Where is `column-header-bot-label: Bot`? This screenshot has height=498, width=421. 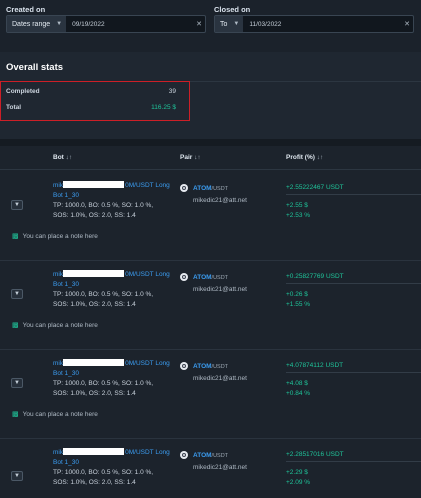 column-header-bot-label: Bot is located at coordinates (58, 157).